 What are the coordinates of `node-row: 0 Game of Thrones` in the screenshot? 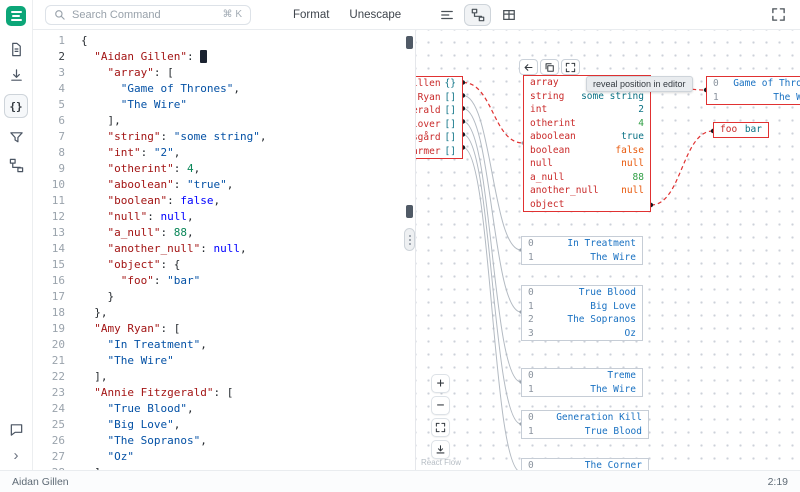 It's located at (753, 84).